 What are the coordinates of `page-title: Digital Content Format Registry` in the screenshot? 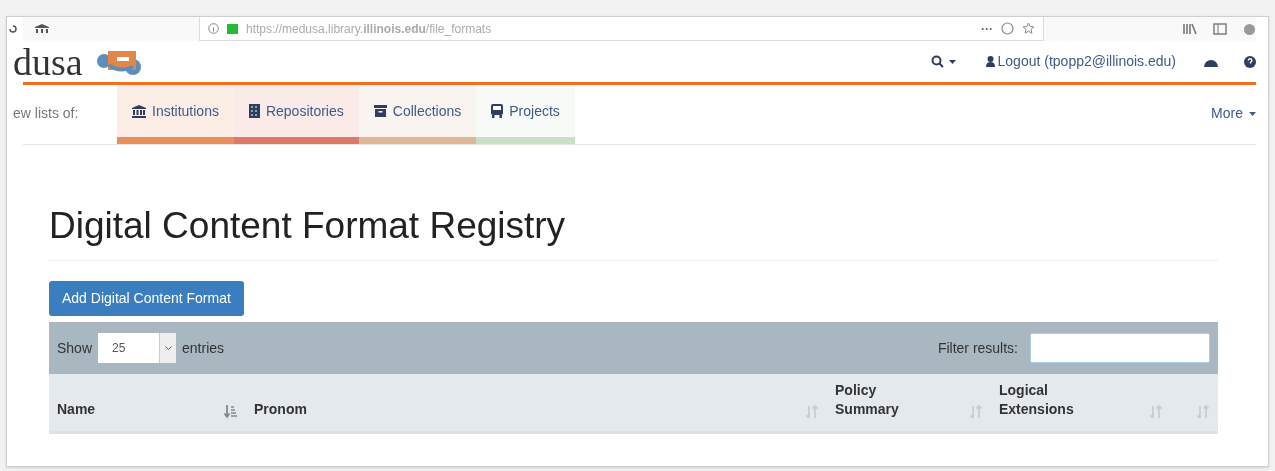 It's located at (633, 234).